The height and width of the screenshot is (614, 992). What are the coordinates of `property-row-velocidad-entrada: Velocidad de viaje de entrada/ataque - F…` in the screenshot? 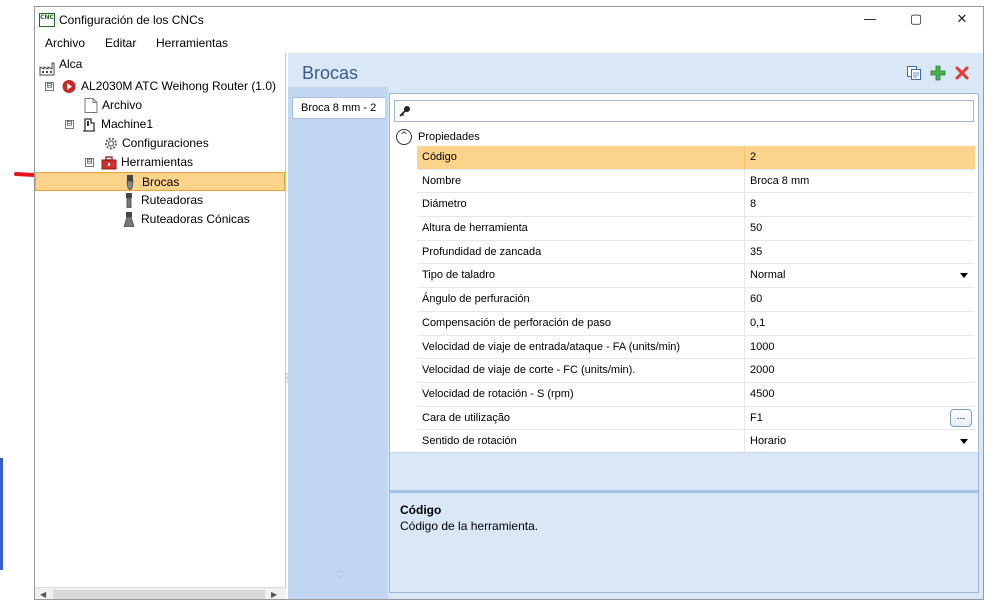 It's located at (696, 347).